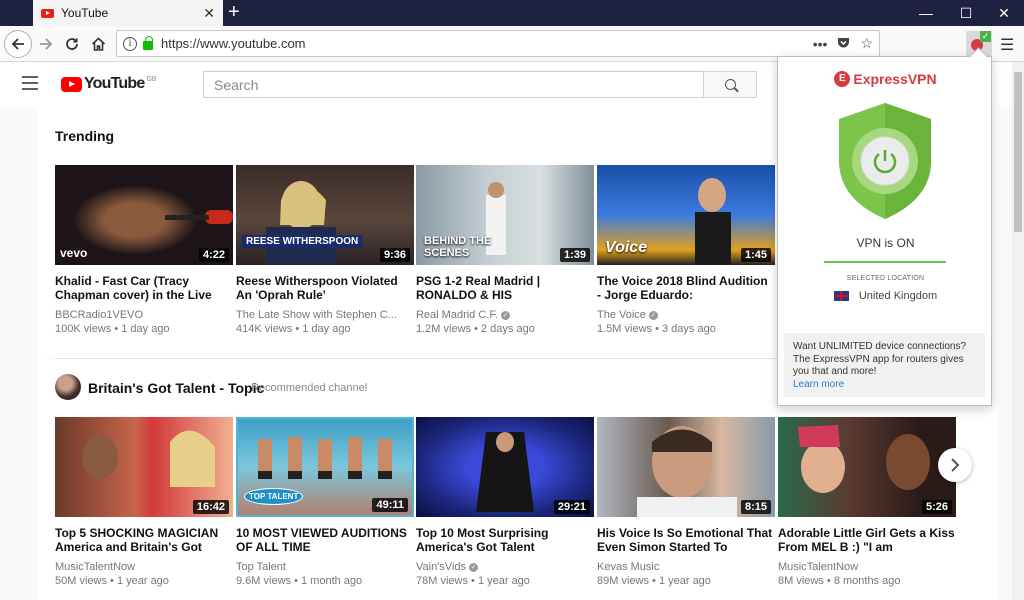  Describe the element at coordinates (234, 12) in the screenshot. I see `new-tab-button: +` at that location.